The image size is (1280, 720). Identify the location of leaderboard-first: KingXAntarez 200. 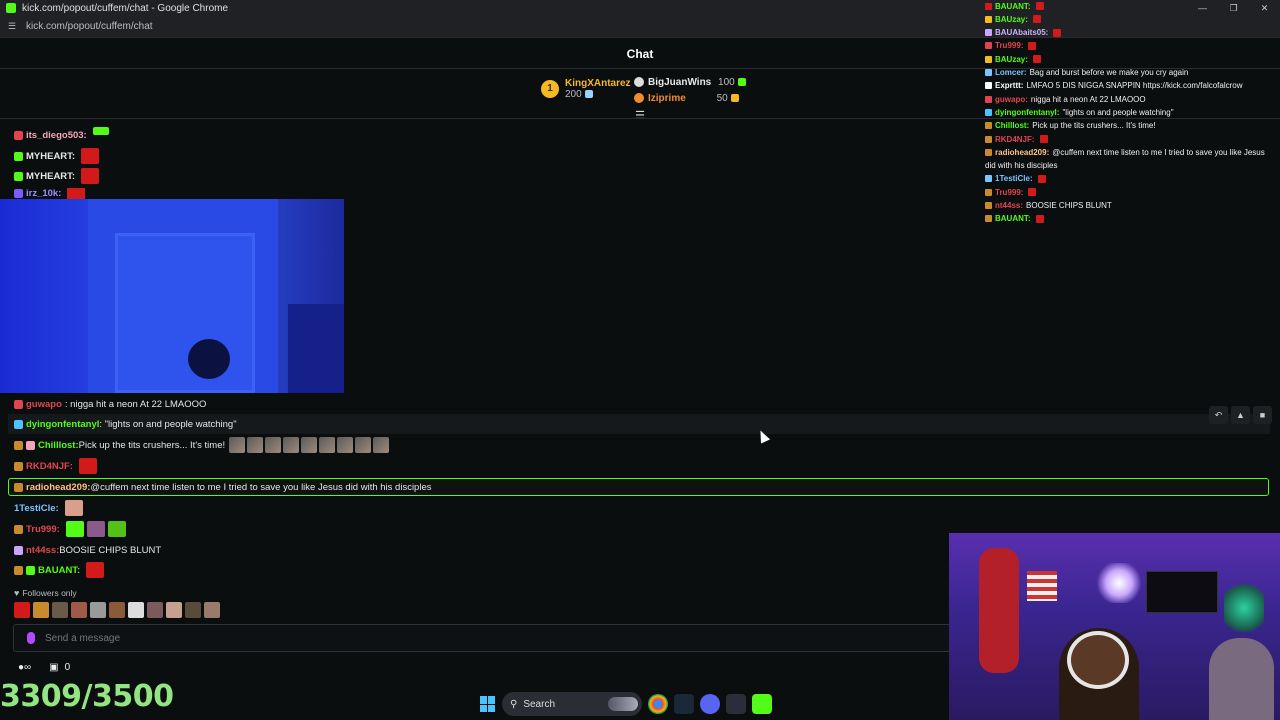
(598, 89).